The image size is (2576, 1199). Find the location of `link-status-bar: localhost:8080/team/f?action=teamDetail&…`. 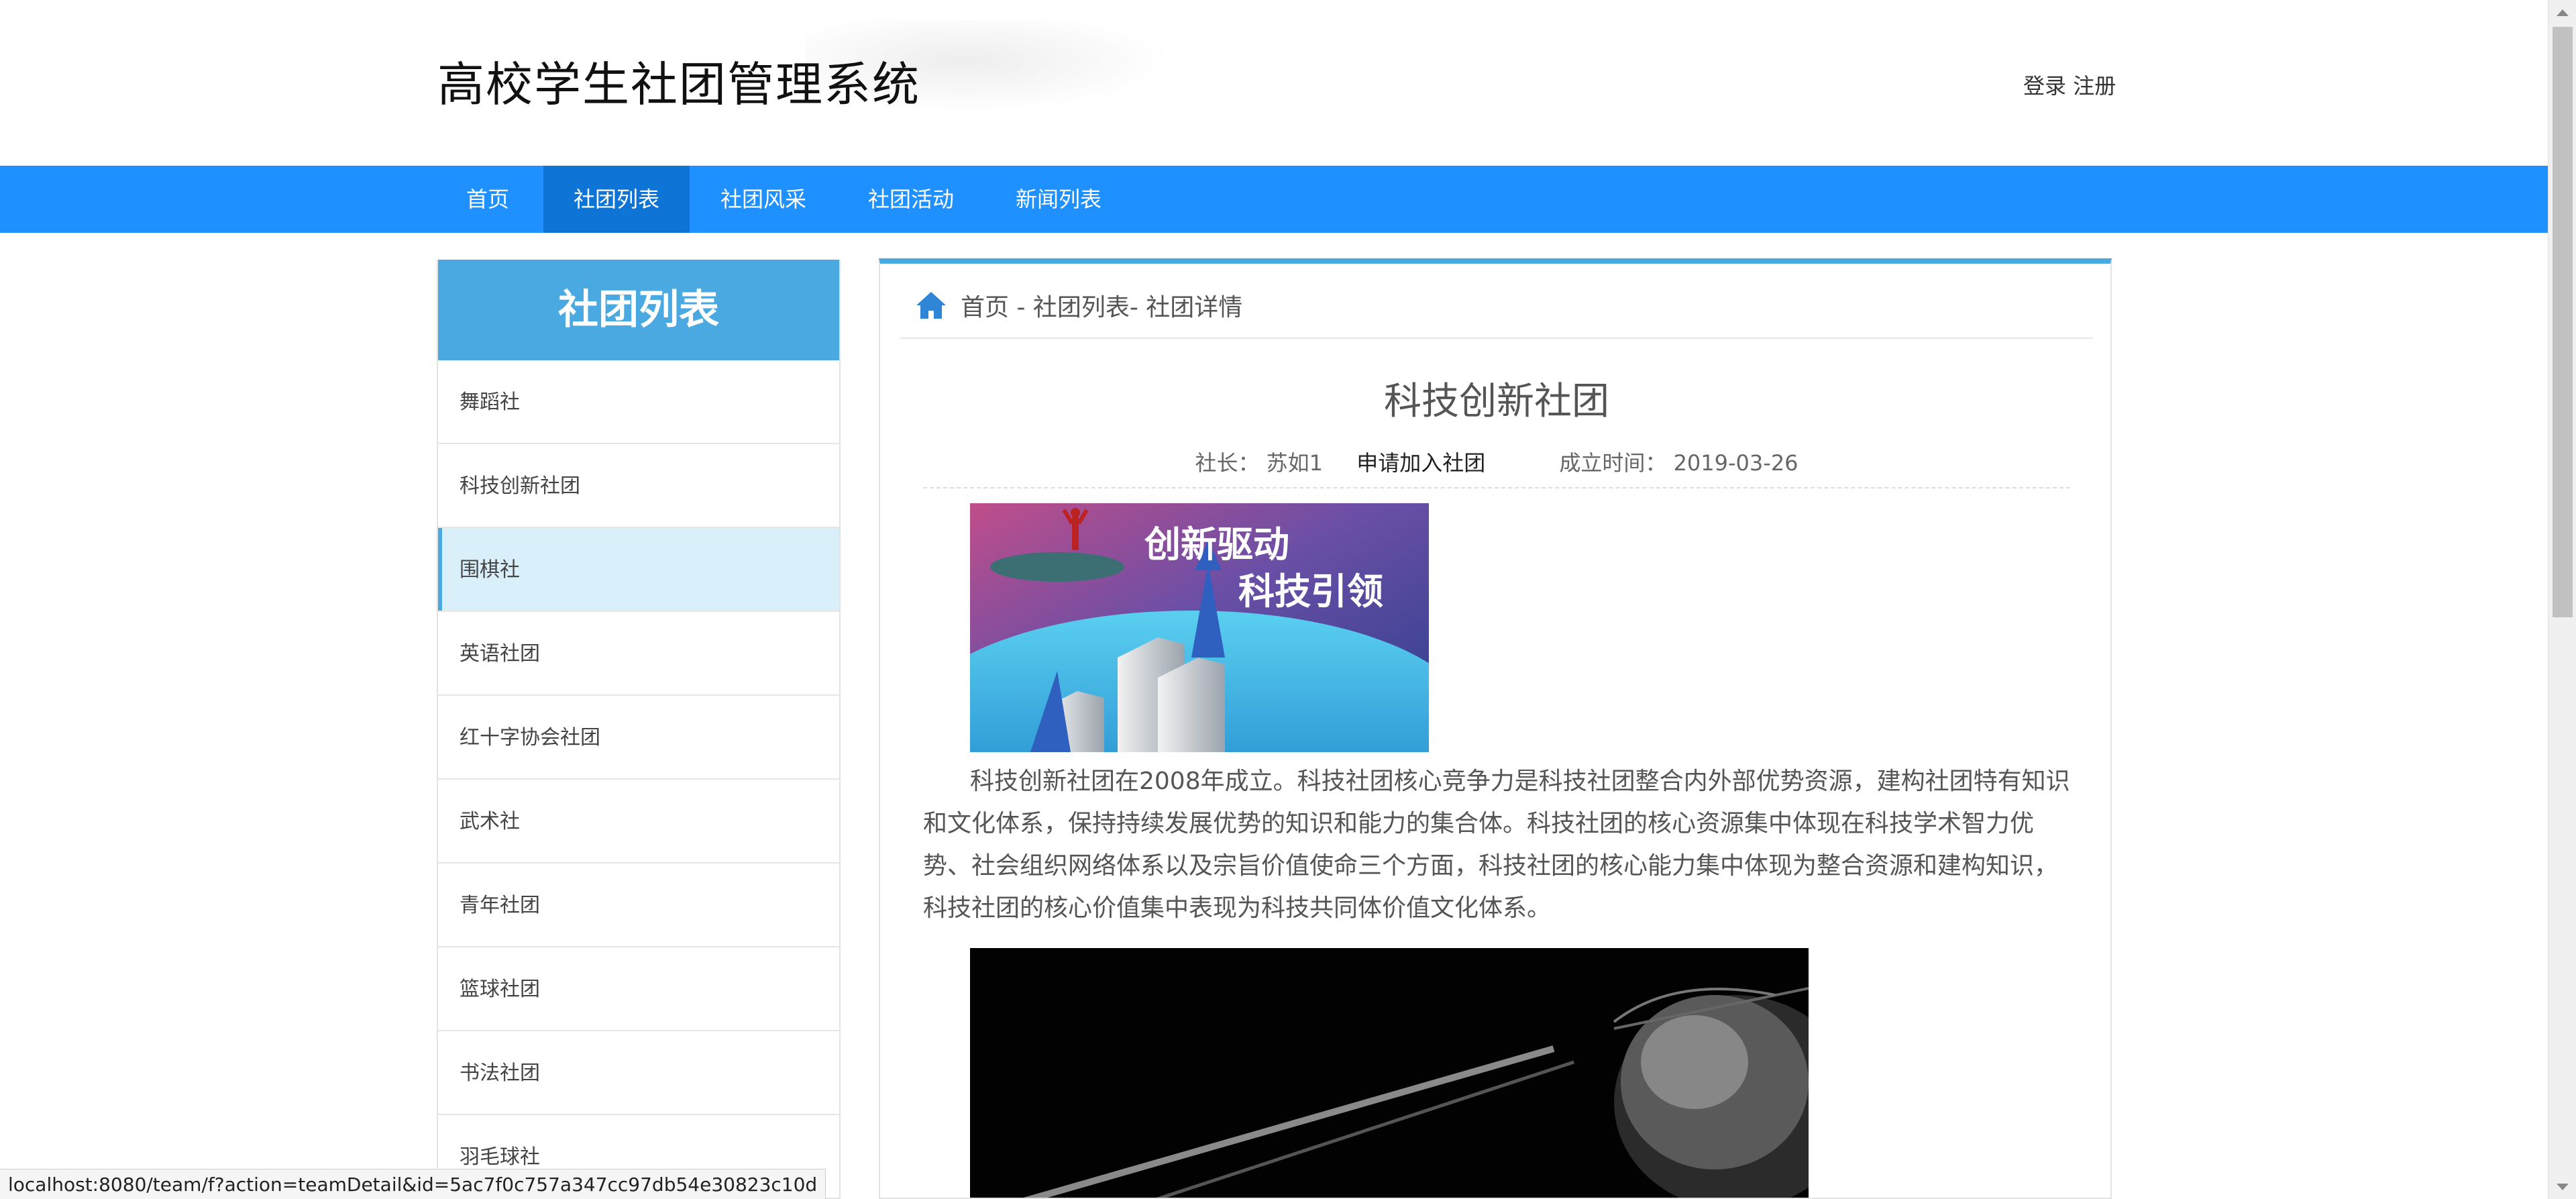

link-status-bar: localhost:8080/team/f?action=teamDetail&… is located at coordinates (413, 1184).